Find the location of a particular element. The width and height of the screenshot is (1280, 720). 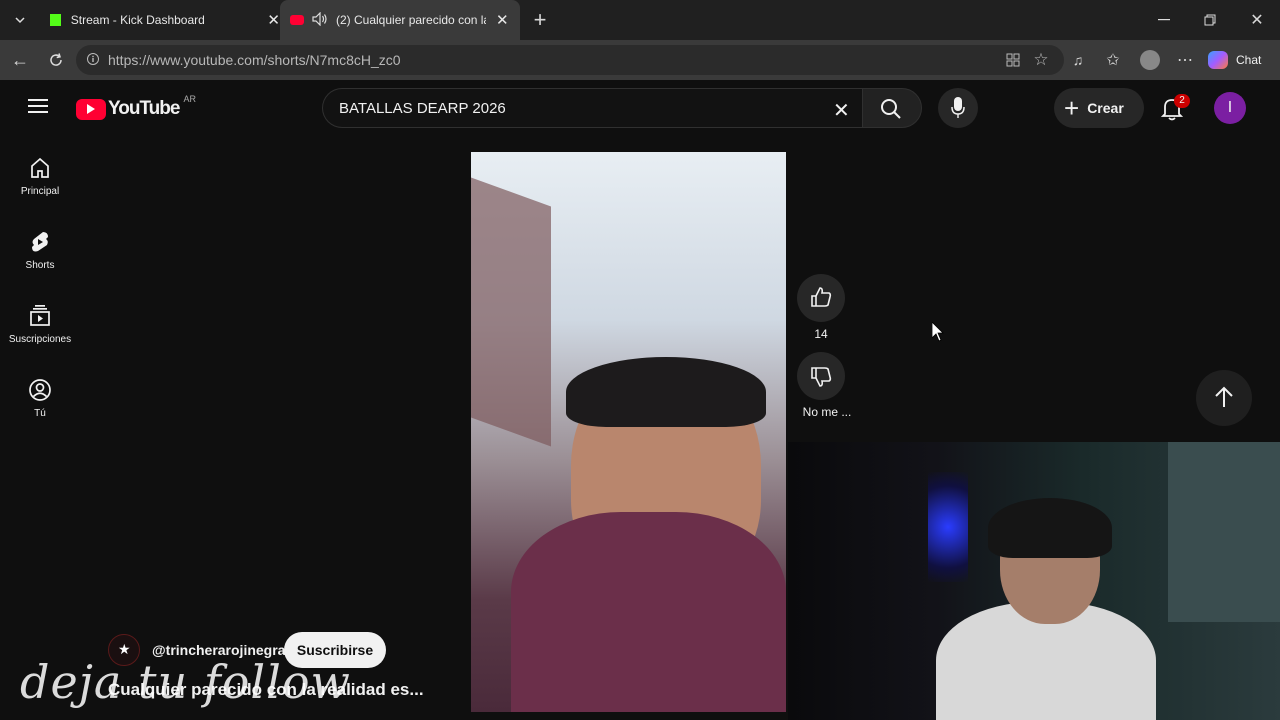

clear-search-icon: ✕ is located at coordinates (841, 110).